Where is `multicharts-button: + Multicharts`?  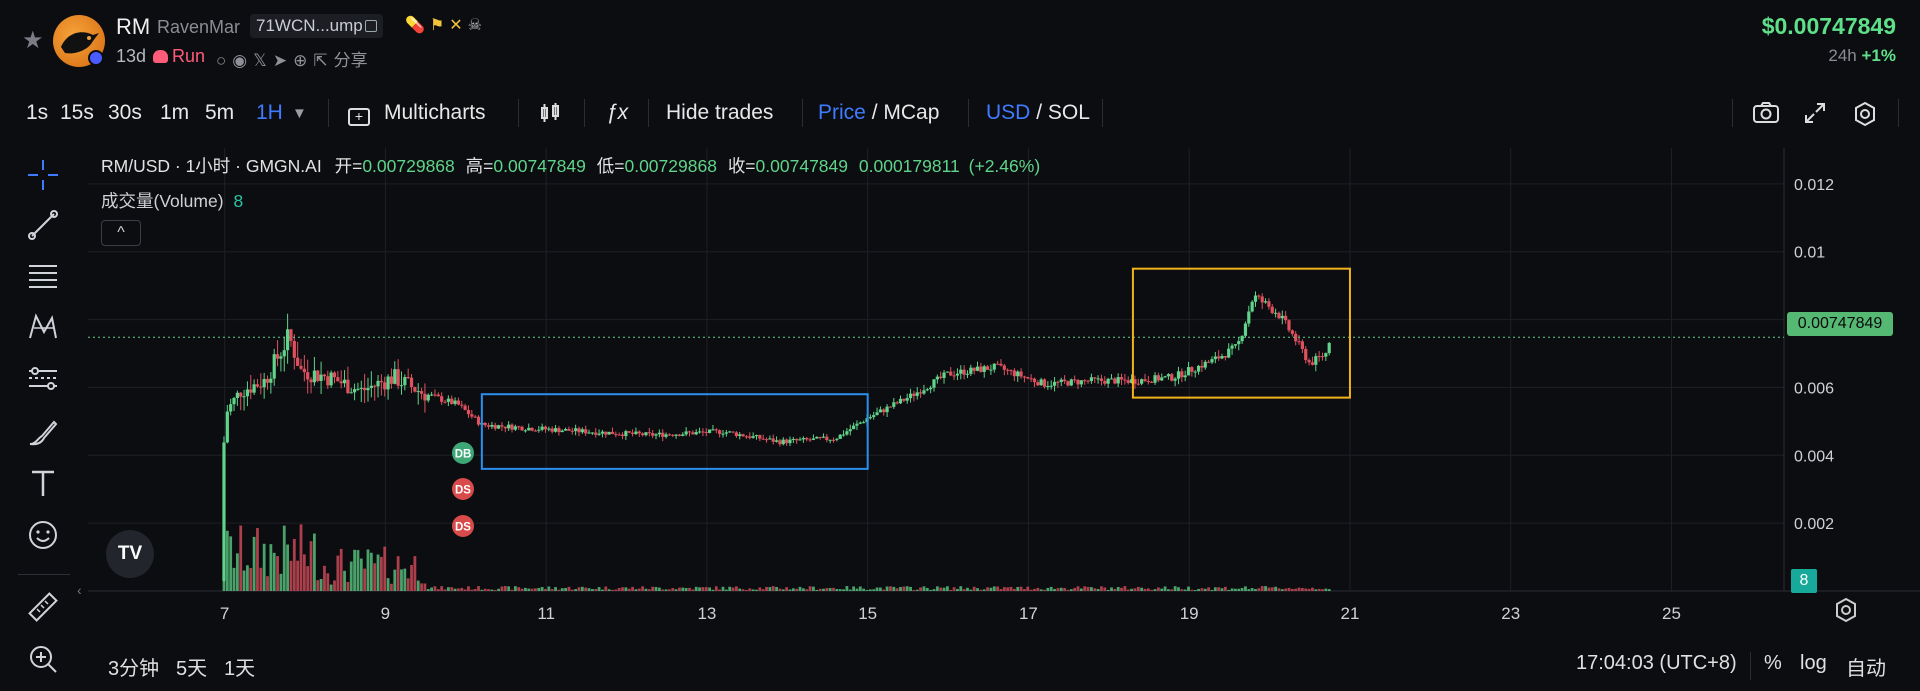
multicharts-button: + Multicharts is located at coordinates (417, 113).